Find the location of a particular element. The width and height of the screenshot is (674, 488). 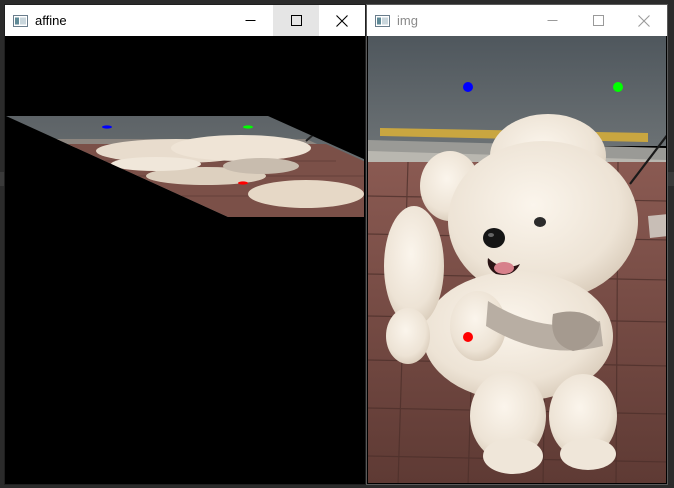

img-titlebar: img is located at coordinates (517, 20).